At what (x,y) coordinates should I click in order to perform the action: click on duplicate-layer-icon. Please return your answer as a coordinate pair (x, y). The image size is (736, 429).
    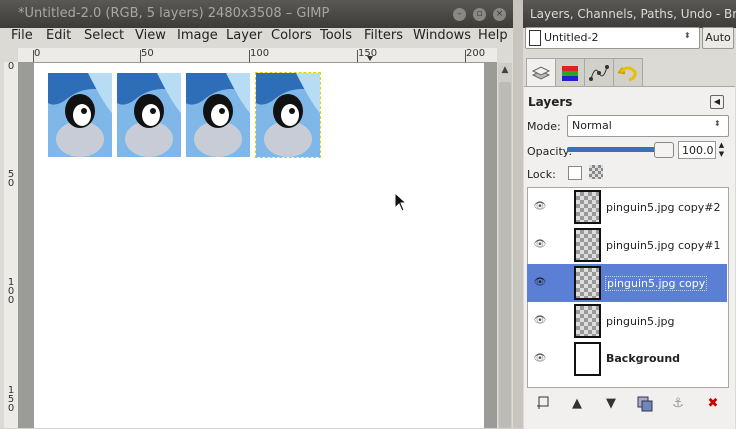
    Looking at the image, I should click on (645, 404).